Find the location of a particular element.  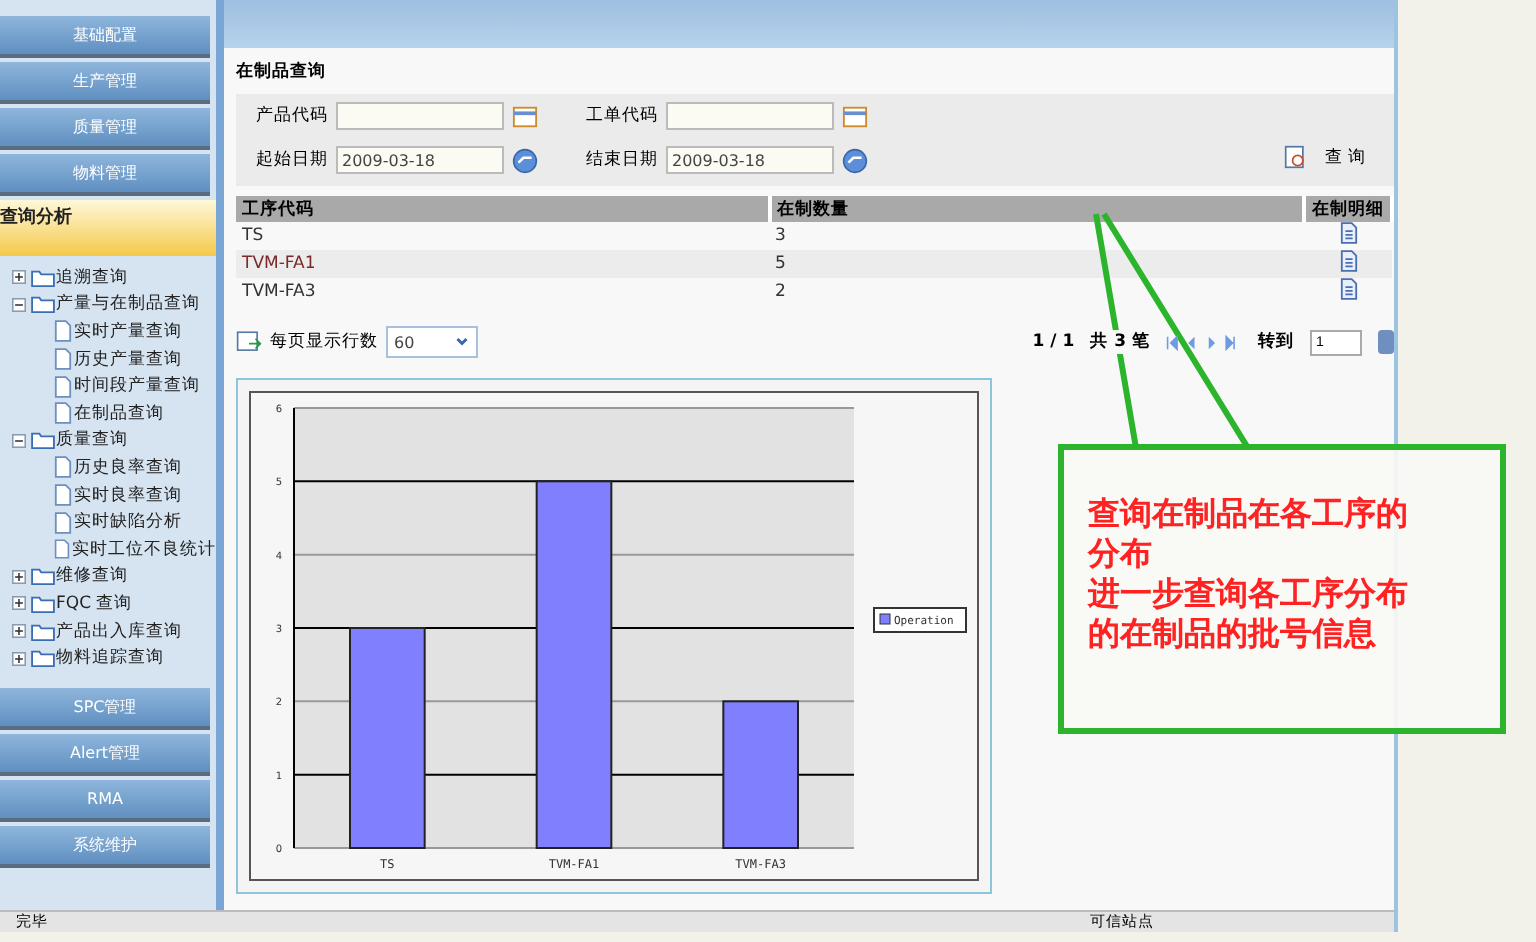

tree-item: 维修查询 is located at coordinates (92, 576).